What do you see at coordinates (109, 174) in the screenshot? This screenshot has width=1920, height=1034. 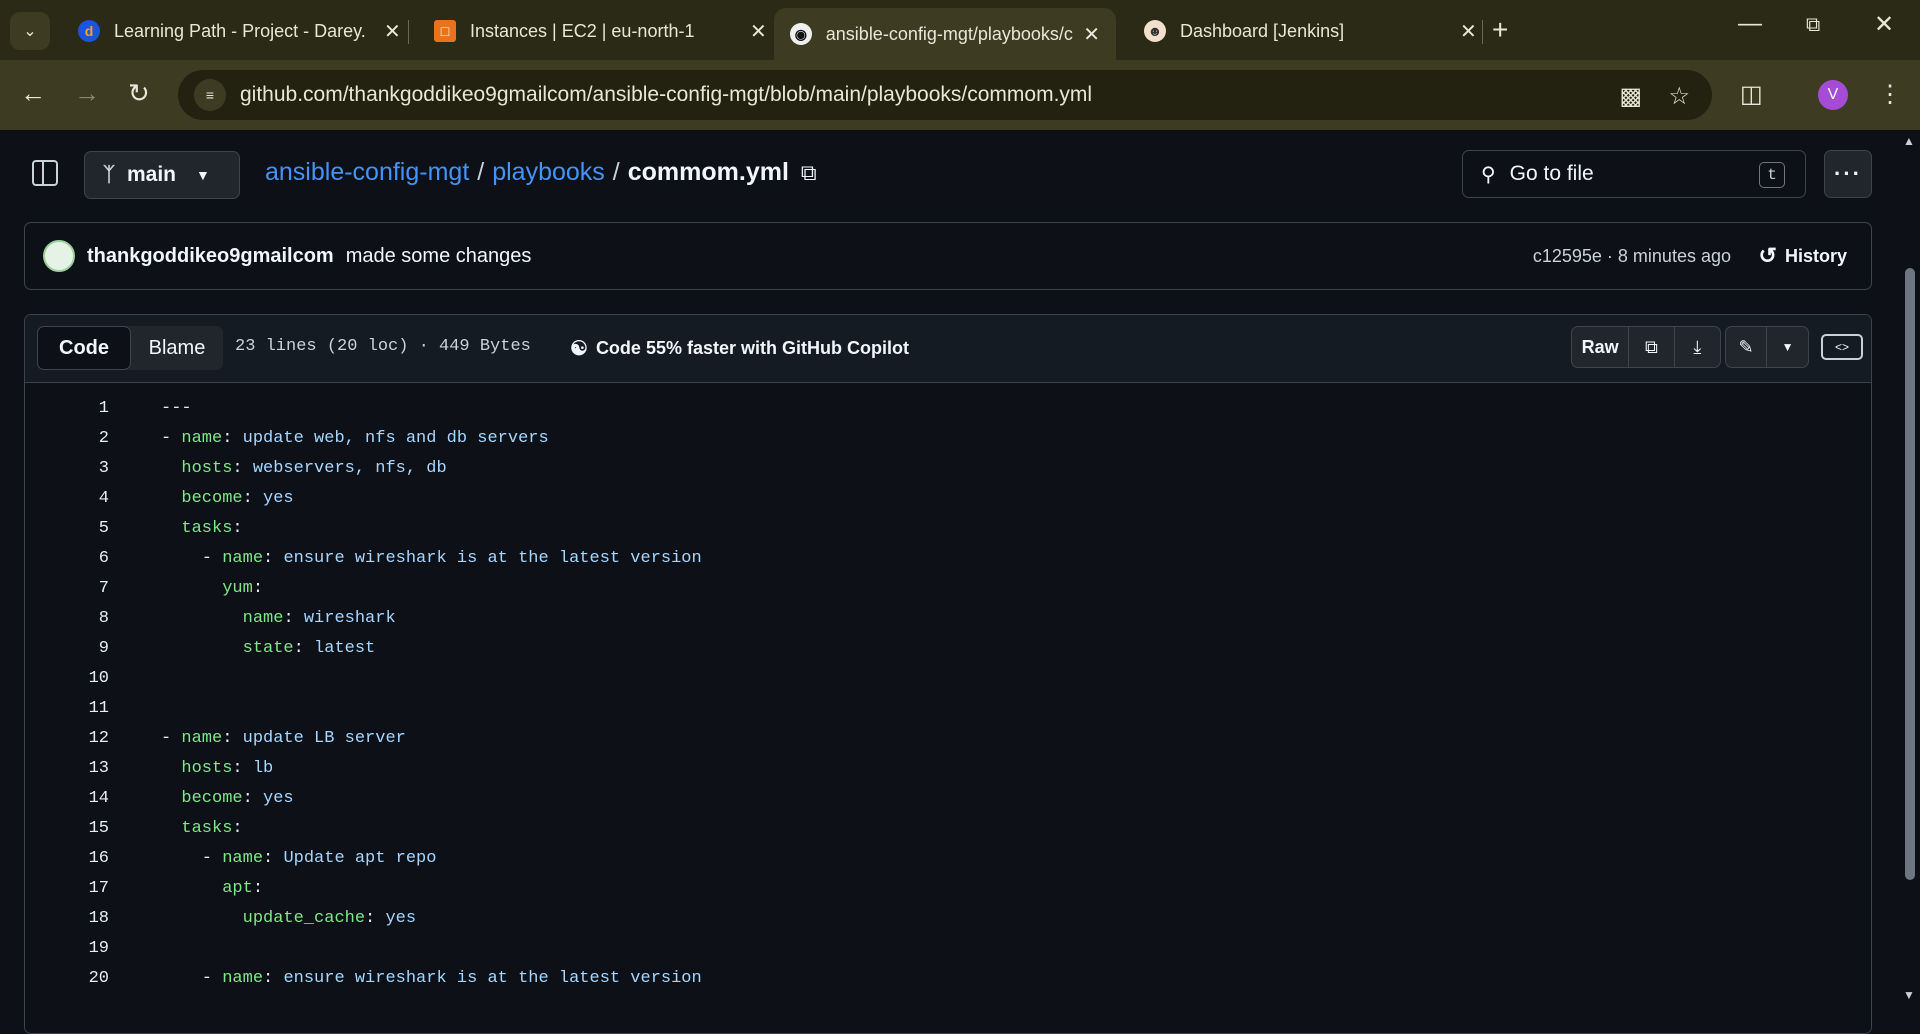 I see `git-branch-icon: ᛉ` at bounding box center [109, 174].